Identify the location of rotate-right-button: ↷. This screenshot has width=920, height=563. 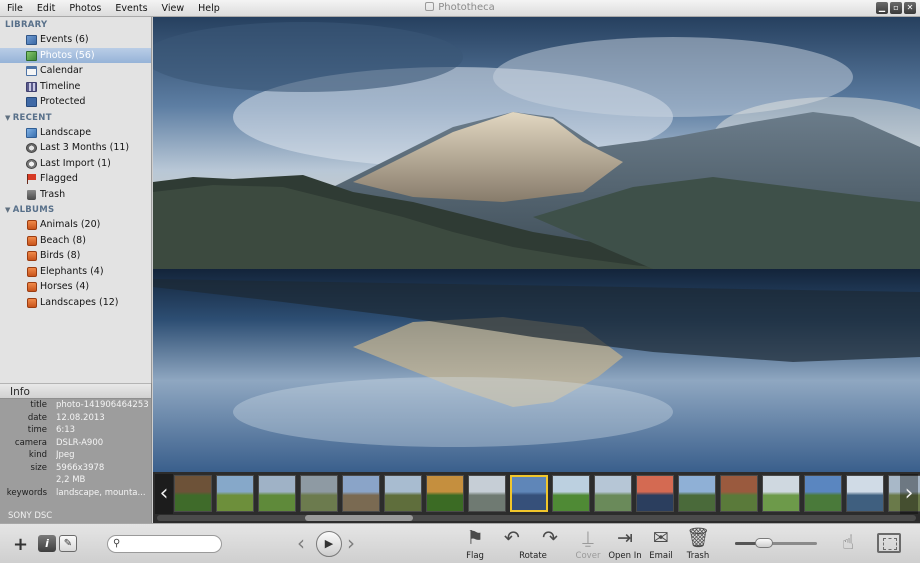
(550, 538).